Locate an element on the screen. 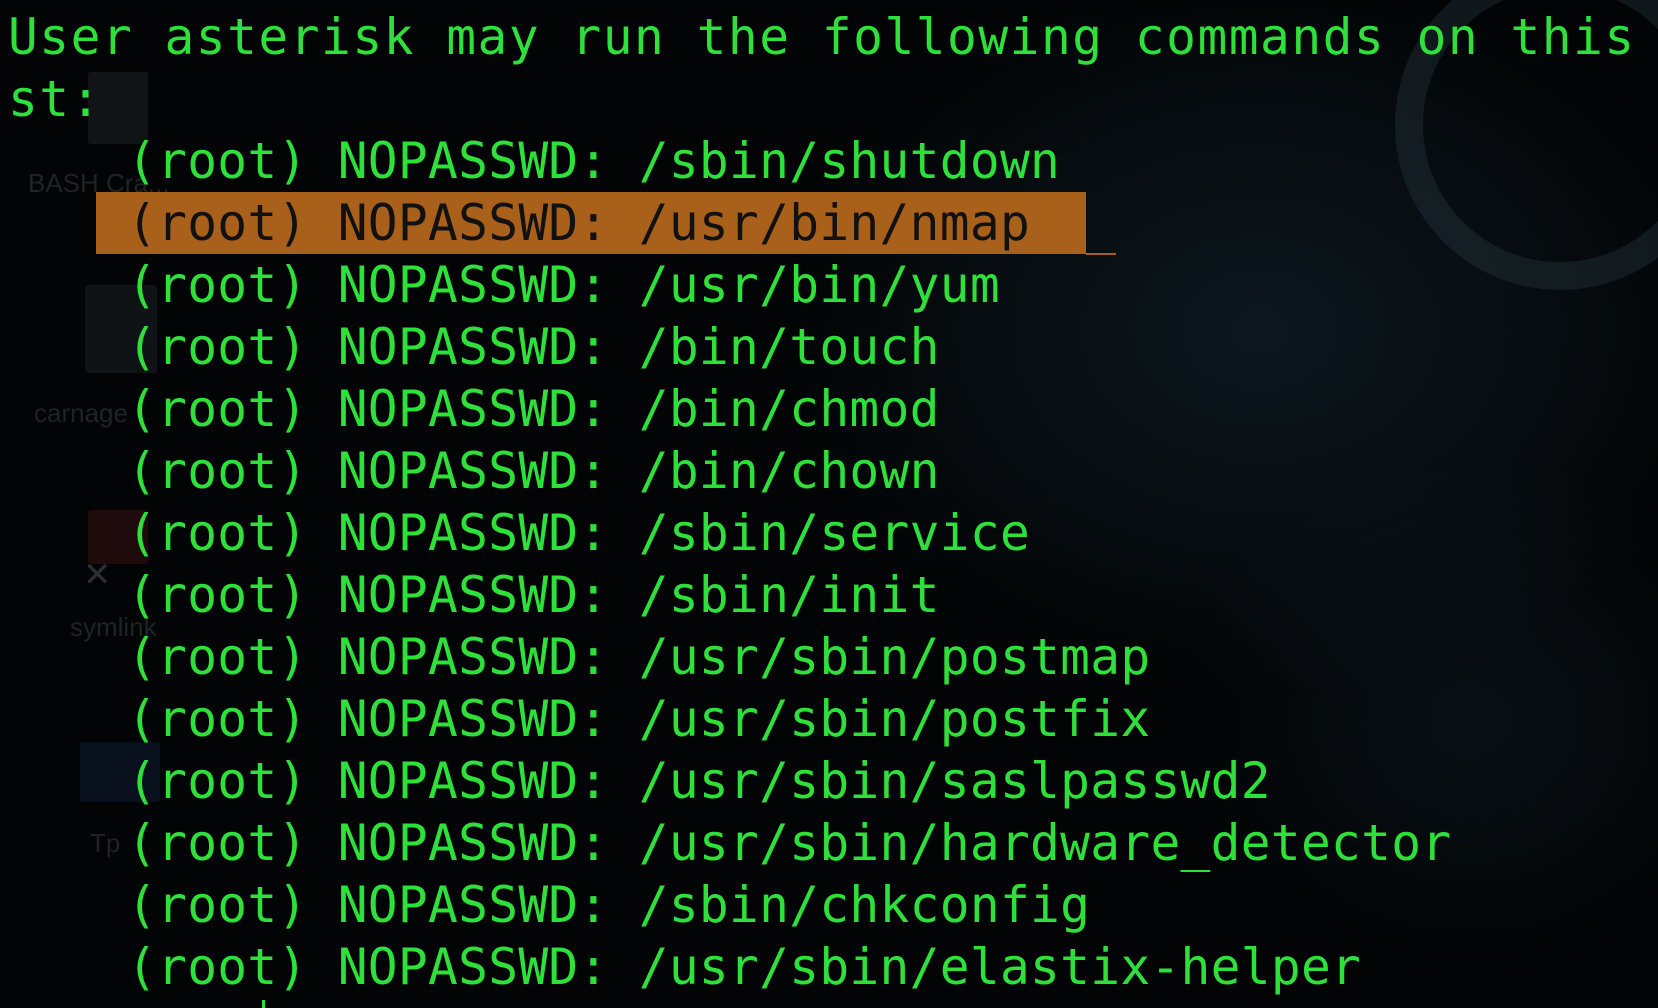 This screenshot has height=1008, width=1658. sudo-entry: (root) NOPASSWD: /sbin/service is located at coordinates (579, 533).